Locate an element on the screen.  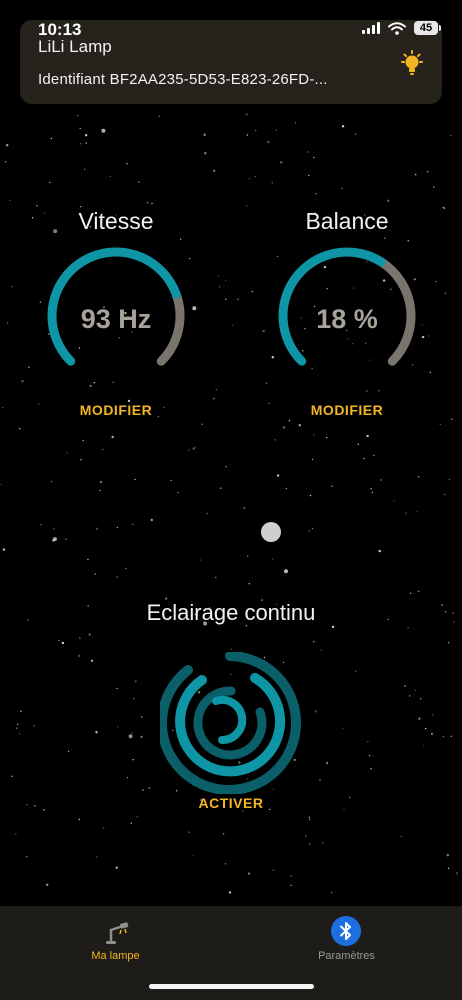
status-time: 10:13 is located at coordinates (60, 29).